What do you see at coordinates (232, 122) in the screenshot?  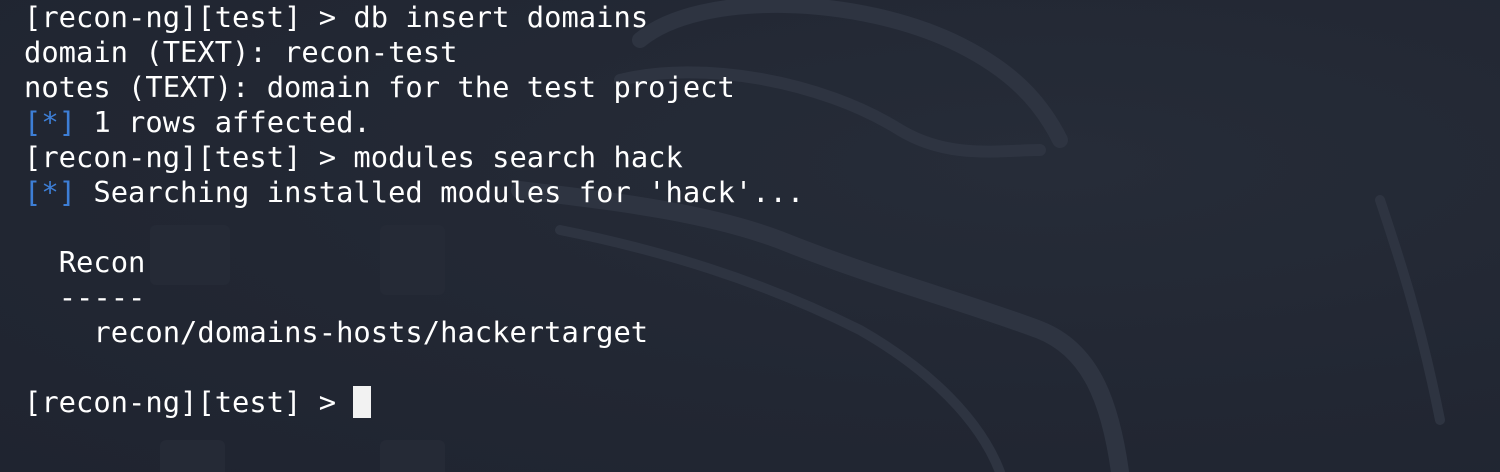 I see `status-text: 1 rows affected.` at bounding box center [232, 122].